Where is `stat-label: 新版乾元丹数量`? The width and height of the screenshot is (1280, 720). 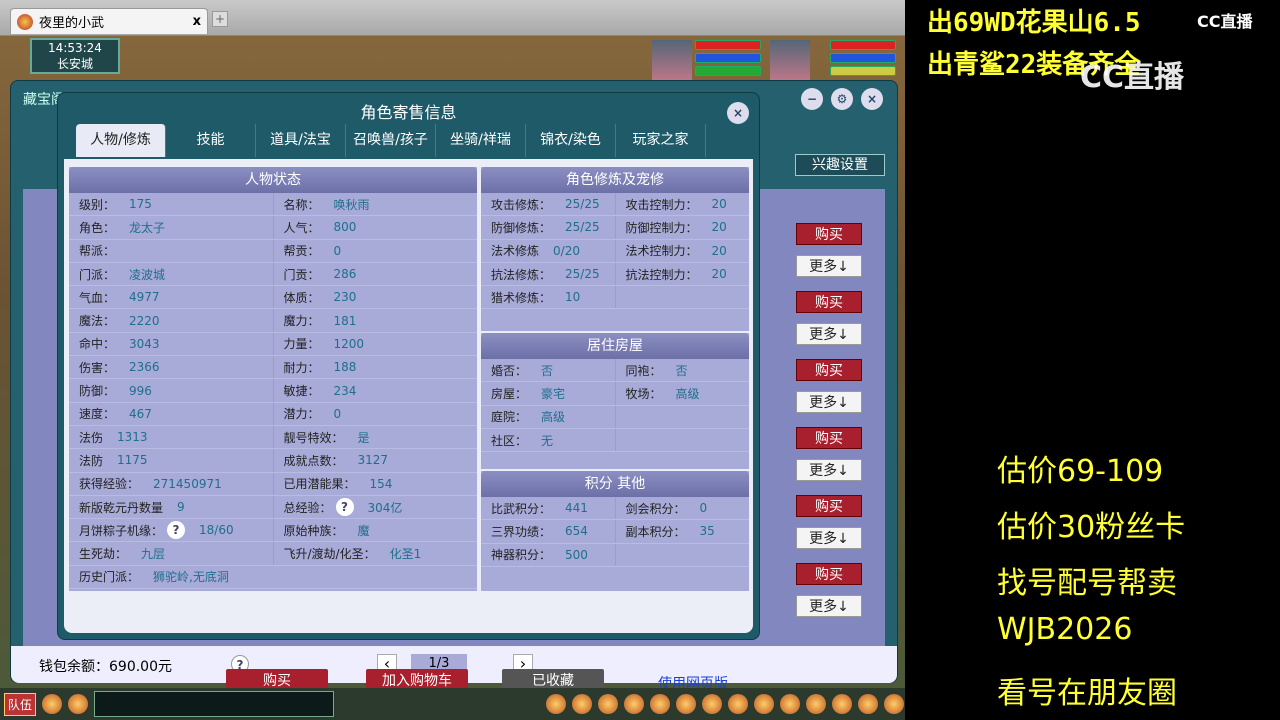 stat-label: 新版乾元丹数量 is located at coordinates (121, 507).